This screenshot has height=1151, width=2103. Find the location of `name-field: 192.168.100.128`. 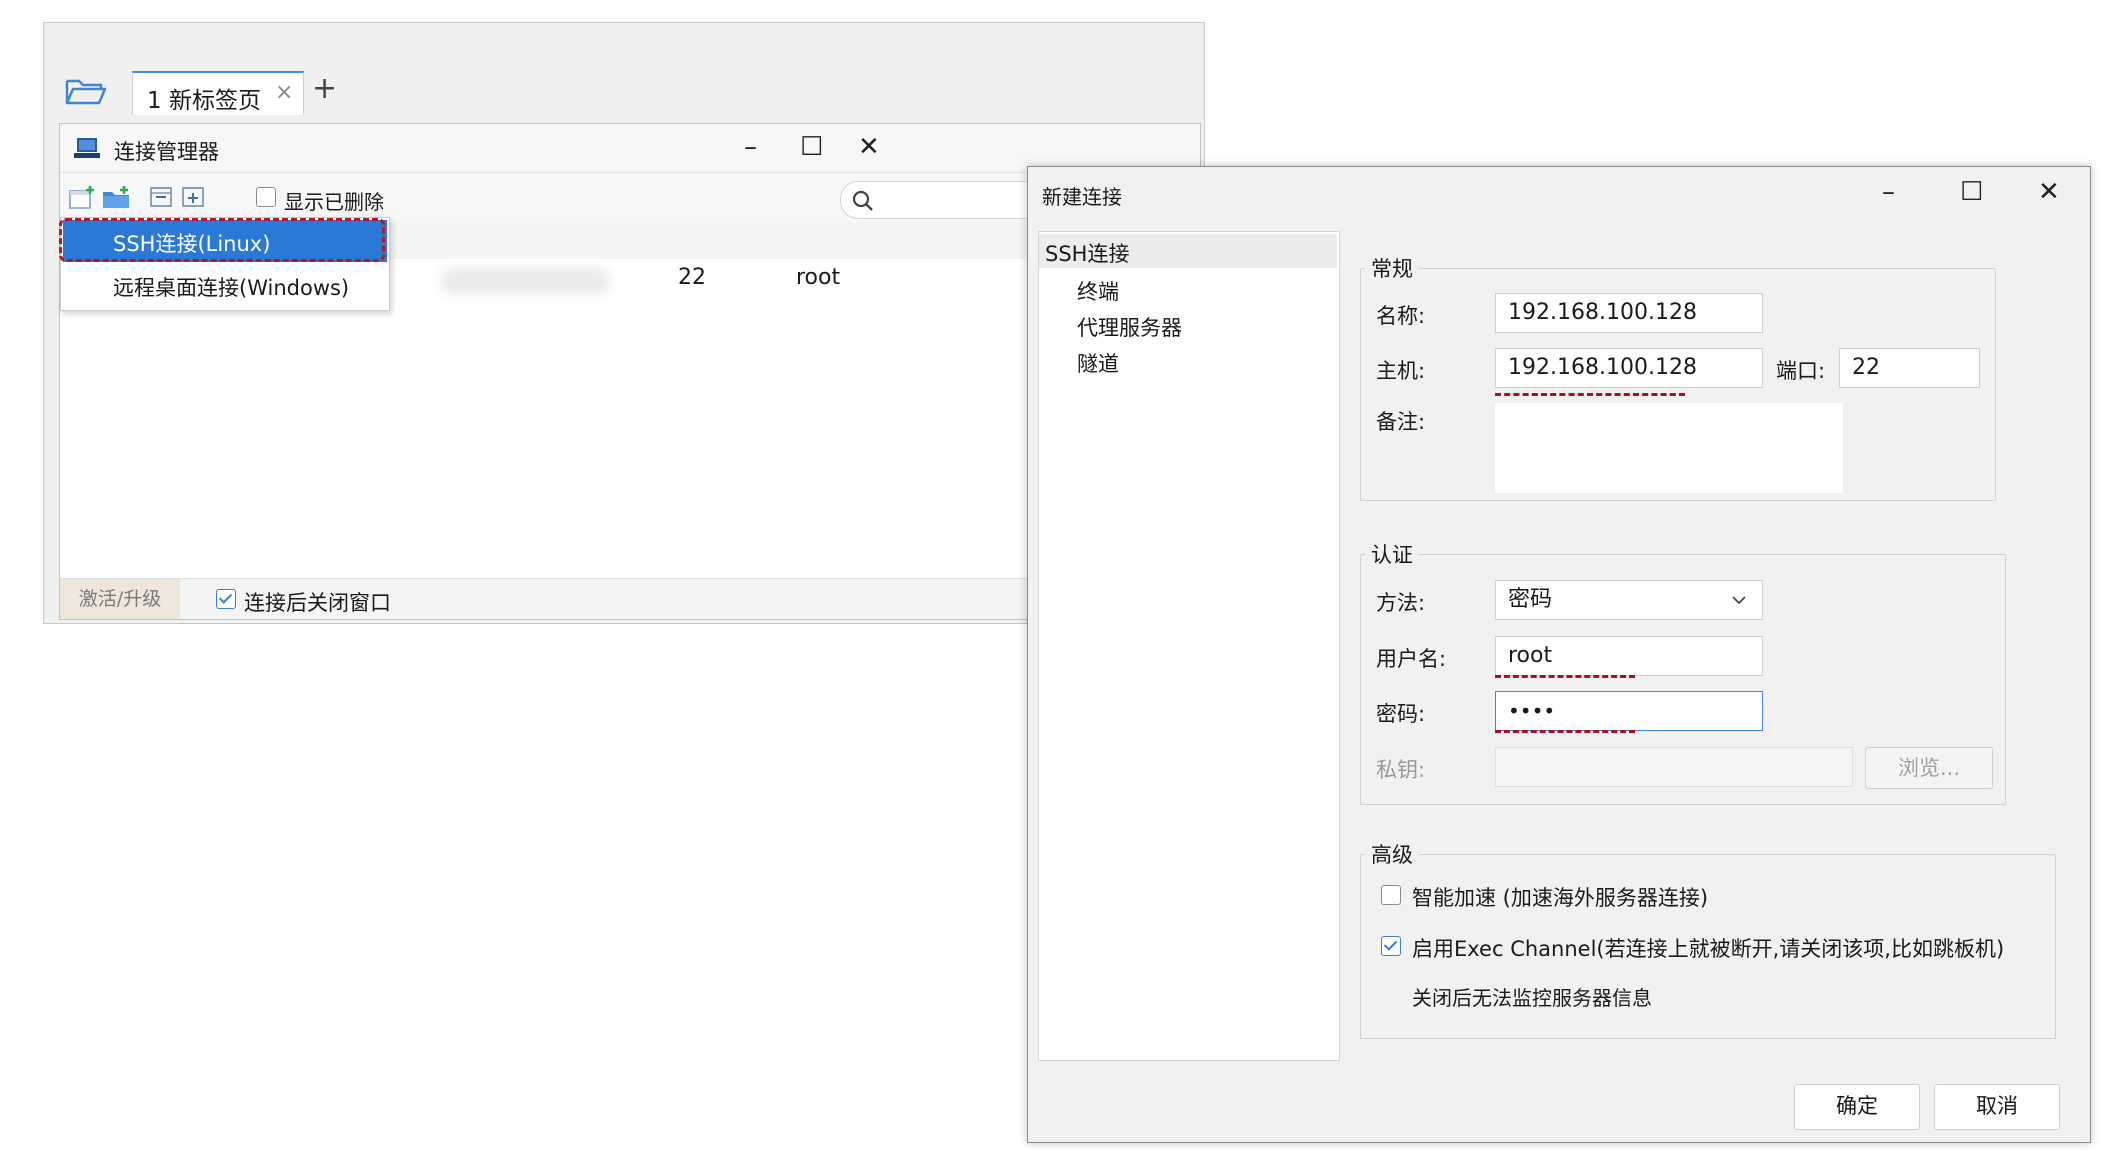

name-field: 192.168.100.128 is located at coordinates (1629, 313).